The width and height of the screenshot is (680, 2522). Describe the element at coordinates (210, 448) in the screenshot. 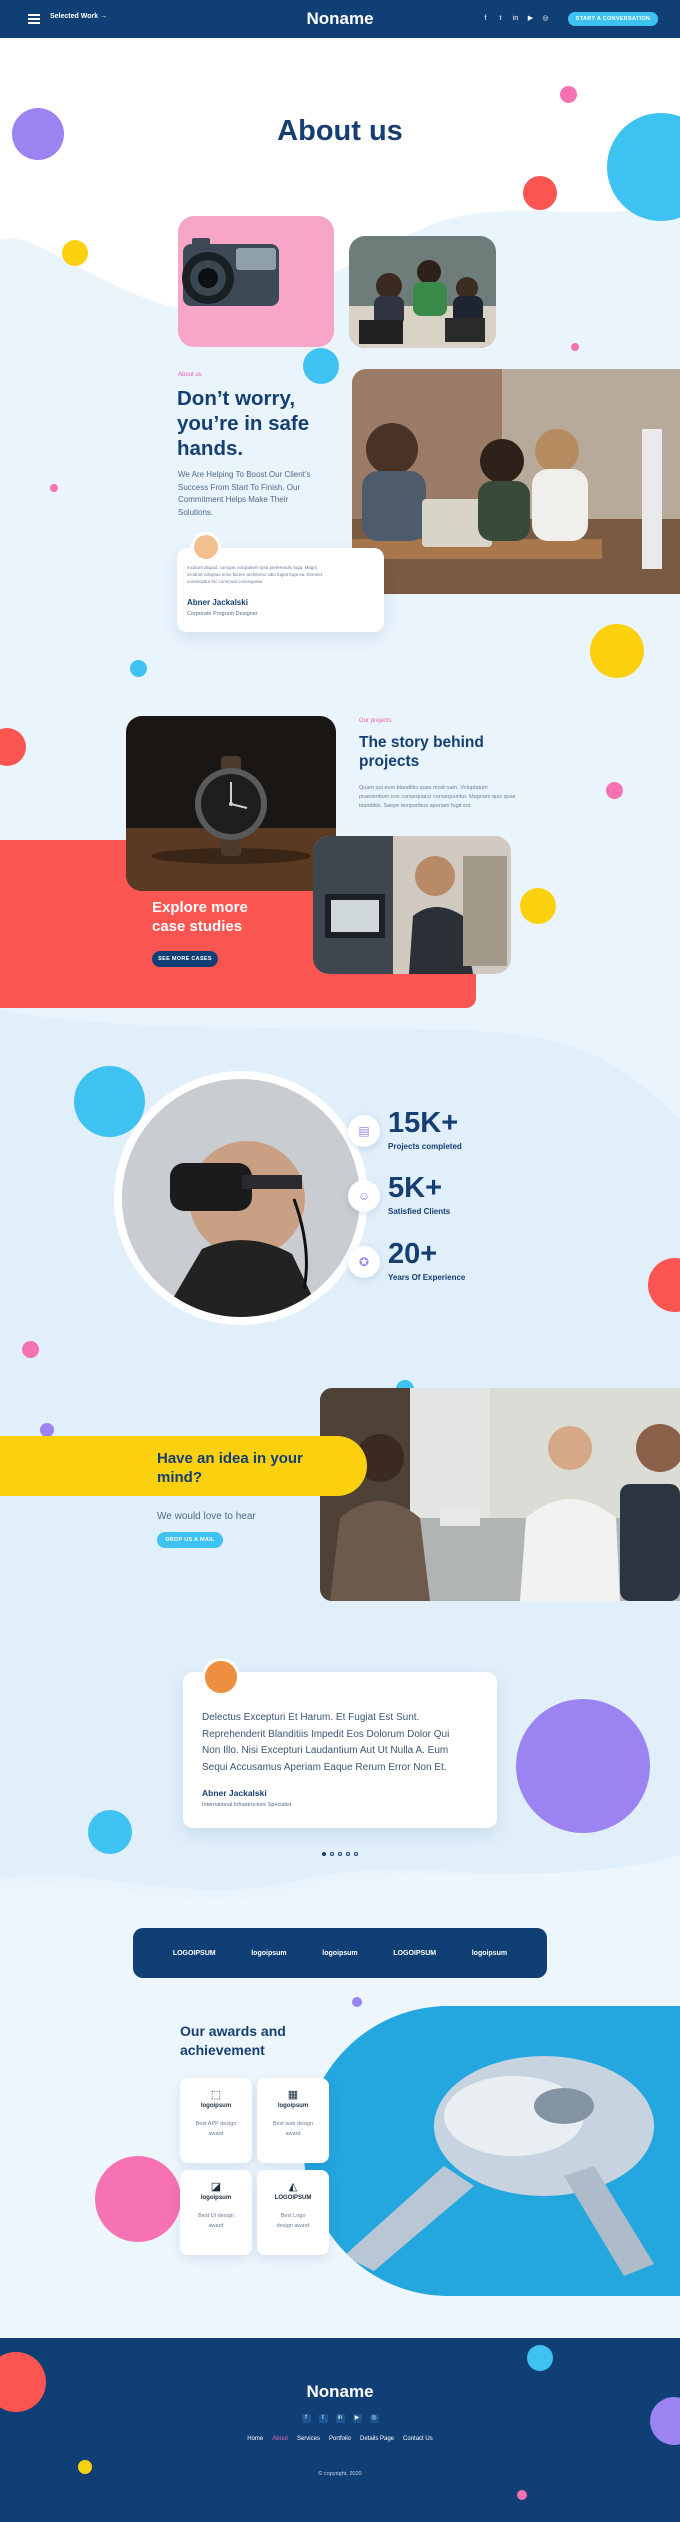

I see `safe-heading-line: hands.` at that location.